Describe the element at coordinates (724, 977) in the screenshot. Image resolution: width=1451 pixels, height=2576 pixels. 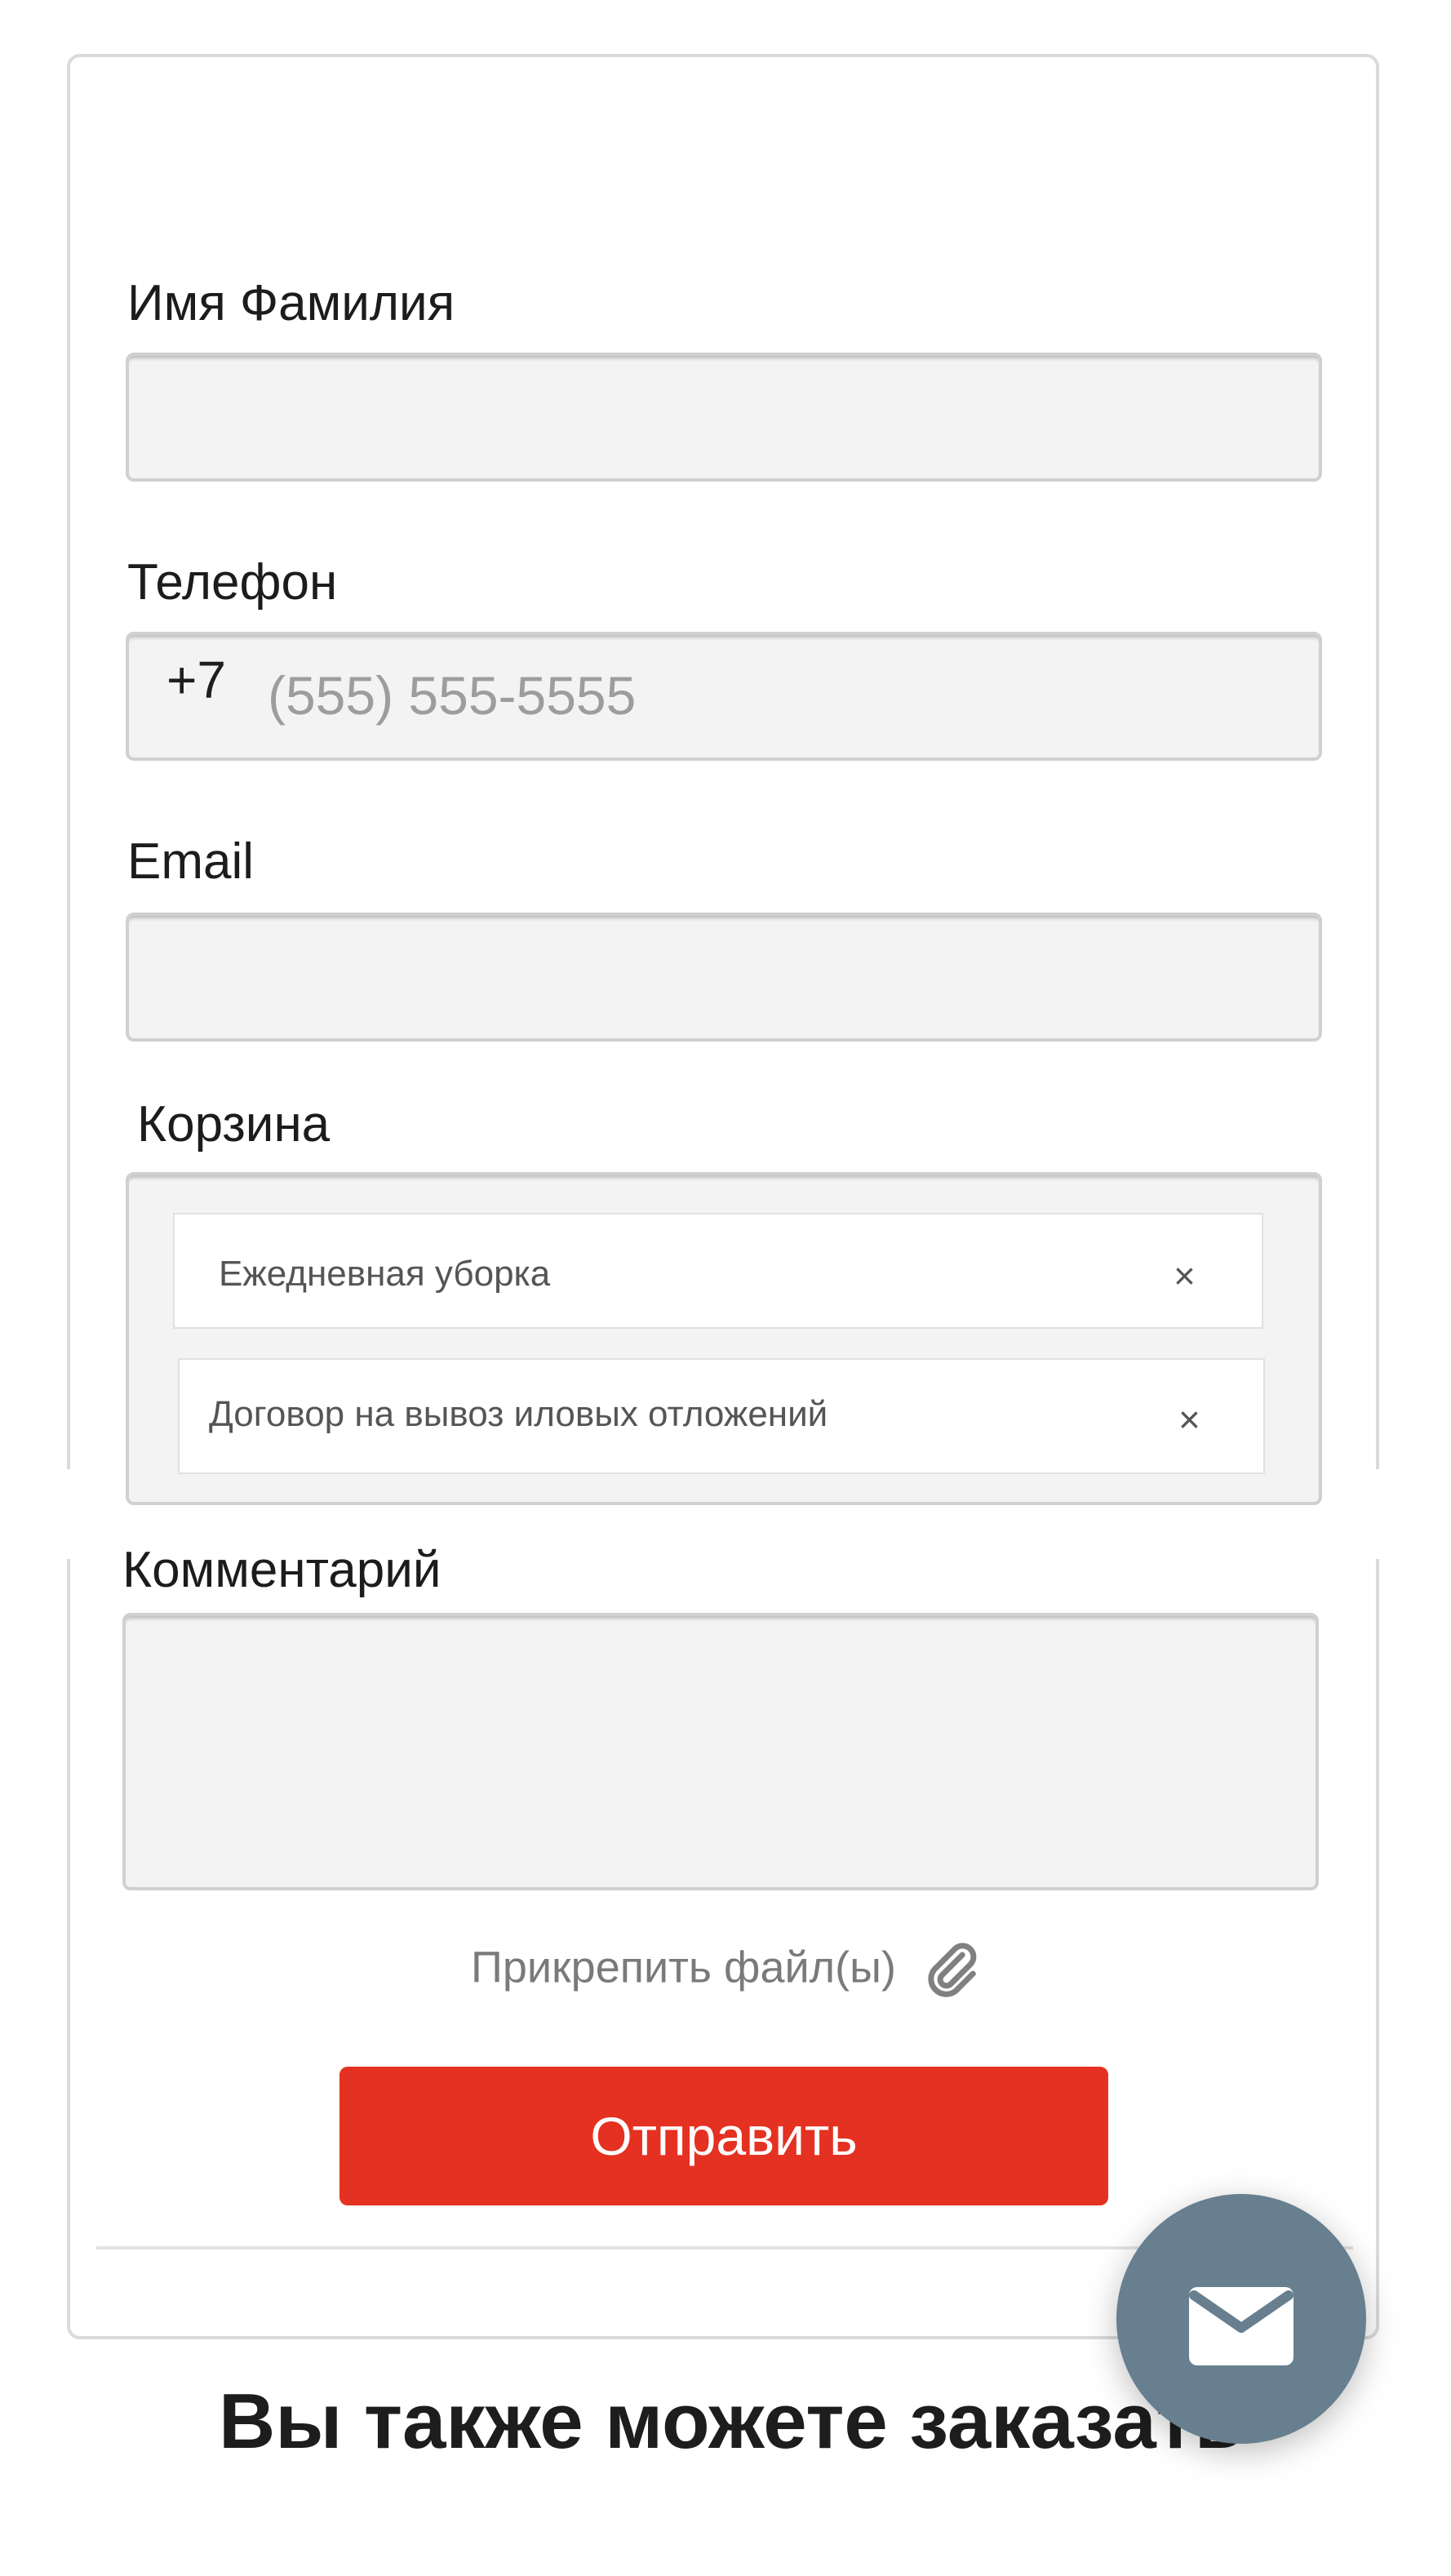
I see `email-field` at that location.